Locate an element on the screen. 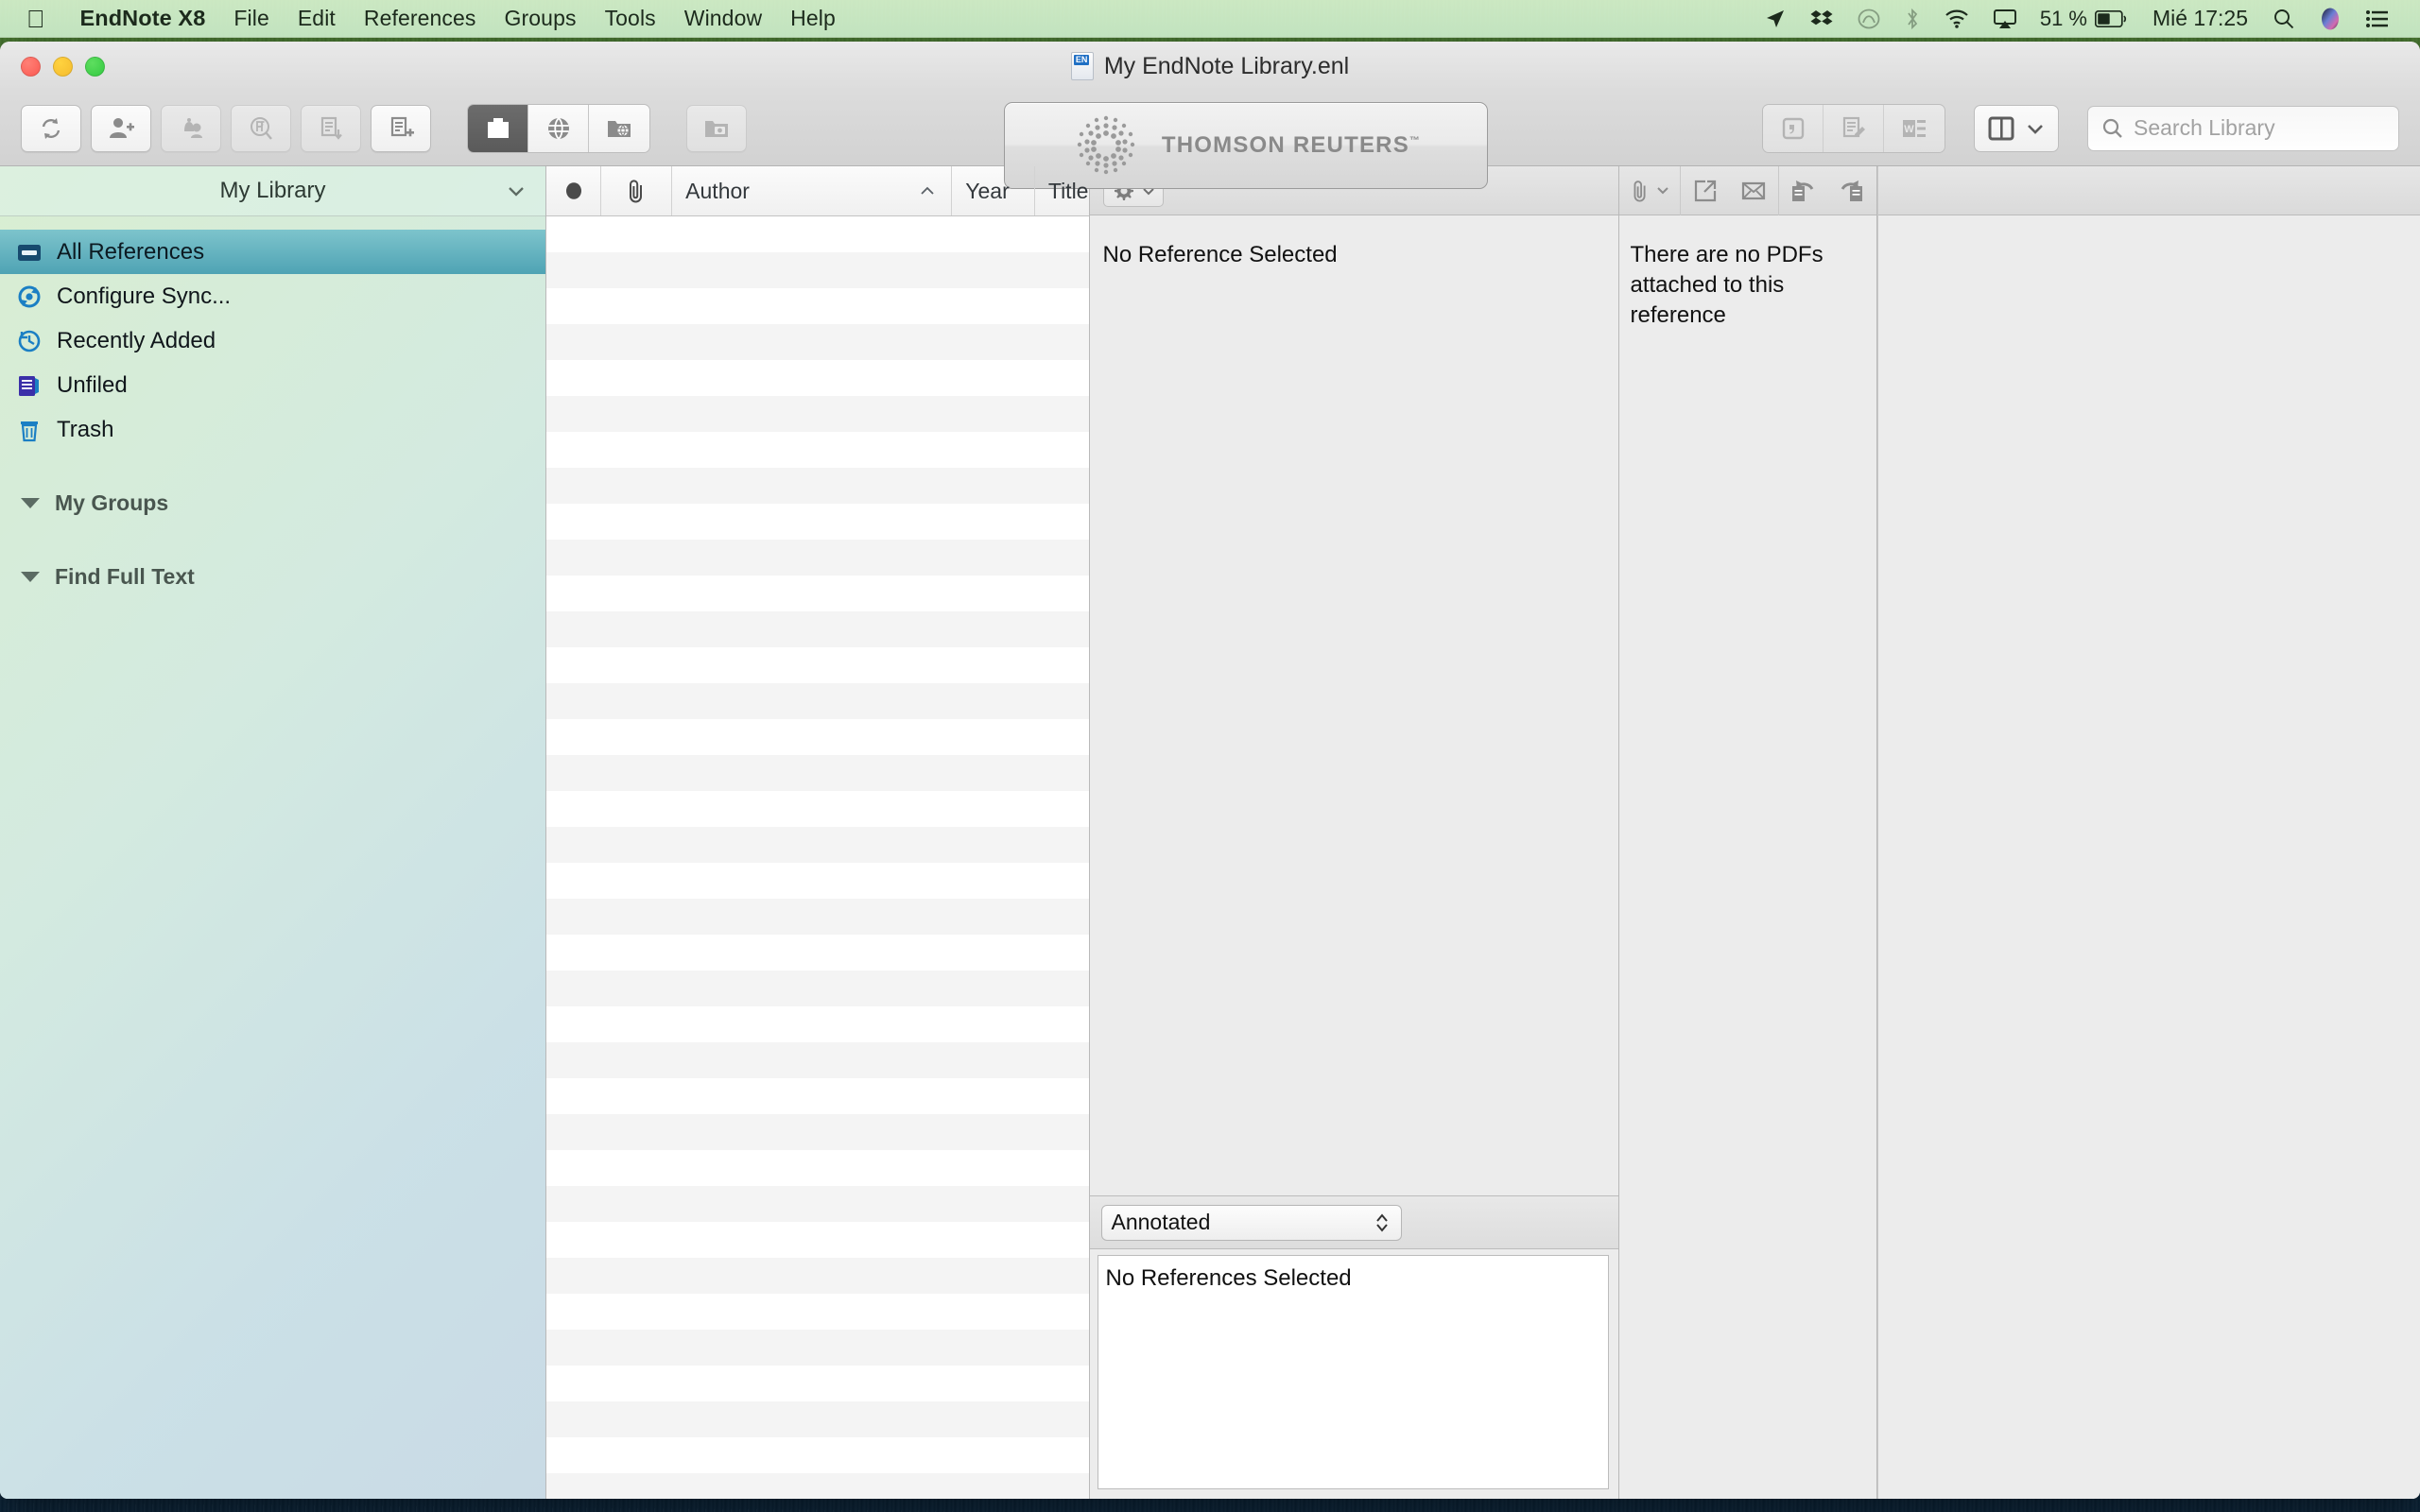 The image size is (2420, 1512). open-pdf-external-button is located at coordinates (1705, 190).